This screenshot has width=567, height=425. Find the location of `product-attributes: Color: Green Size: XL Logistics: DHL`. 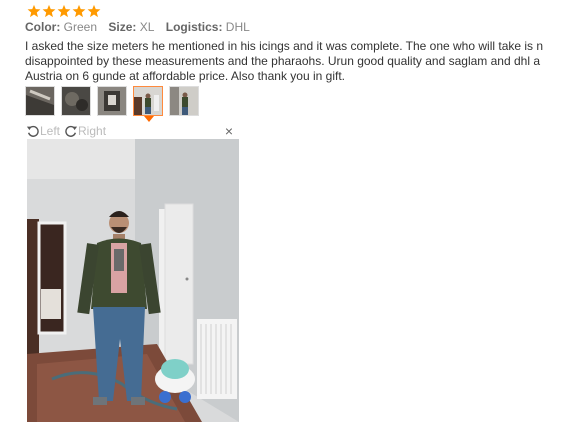

product-attributes: Color: Green Size: XL Logistics: DHL is located at coordinates (137, 27).